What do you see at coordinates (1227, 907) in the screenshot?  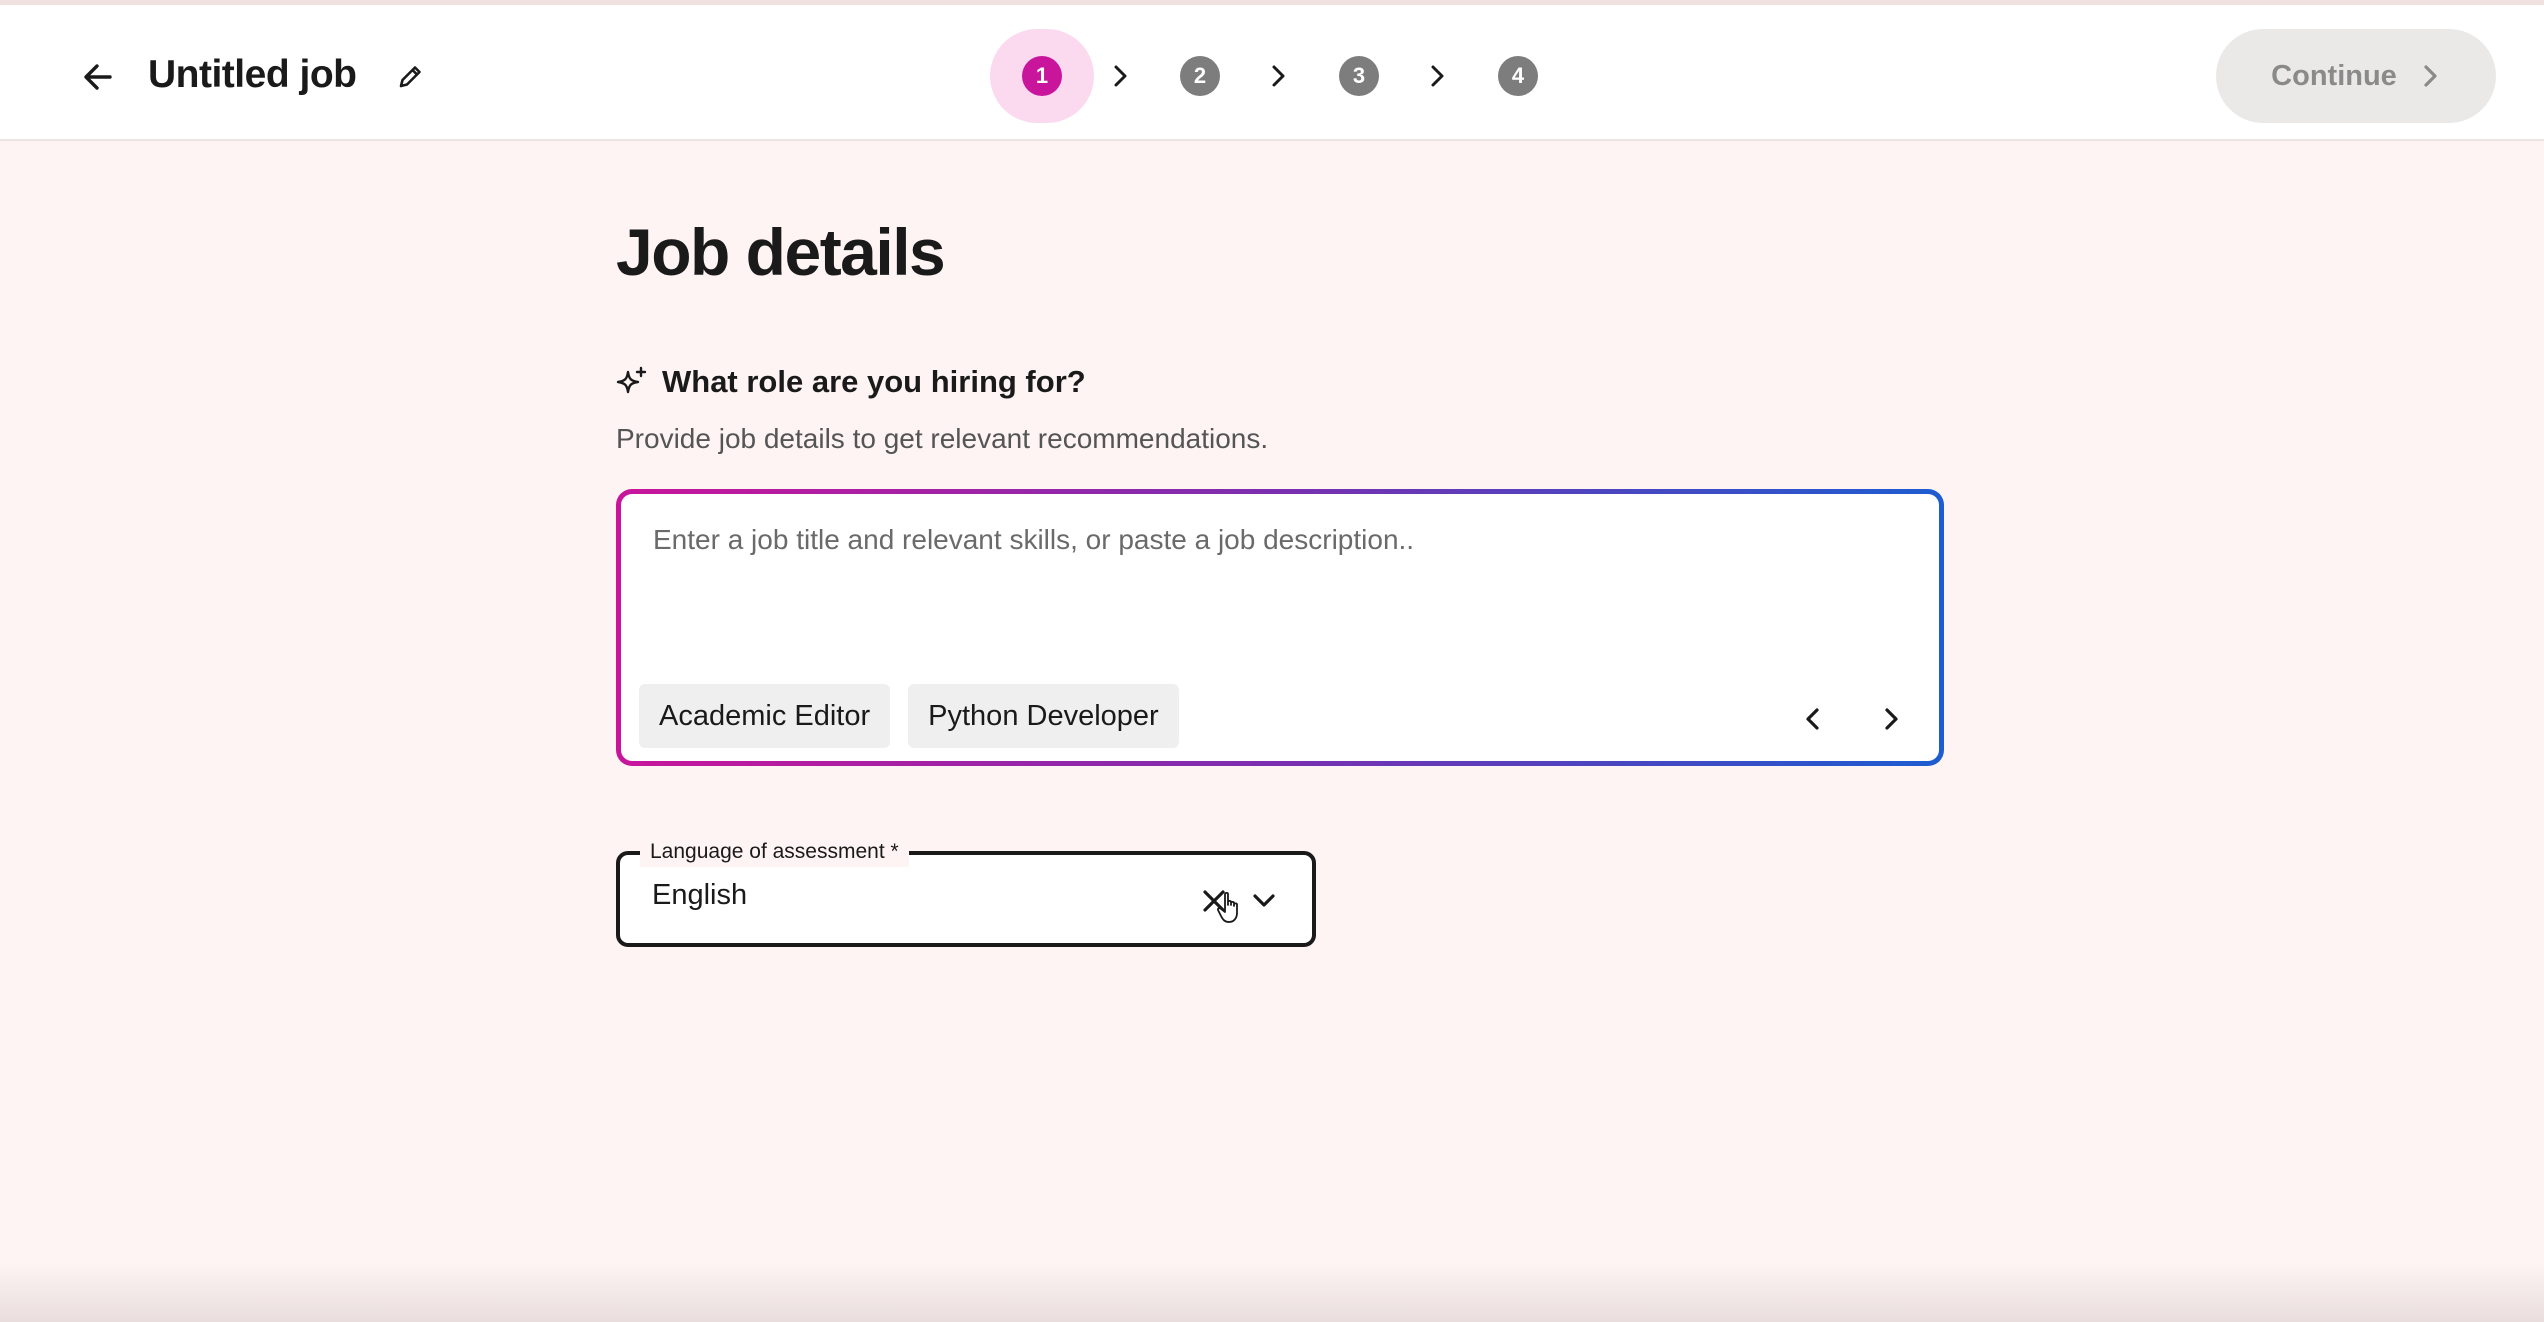 I see `hand-cursor-icon` at bounding box center [1227, 907].